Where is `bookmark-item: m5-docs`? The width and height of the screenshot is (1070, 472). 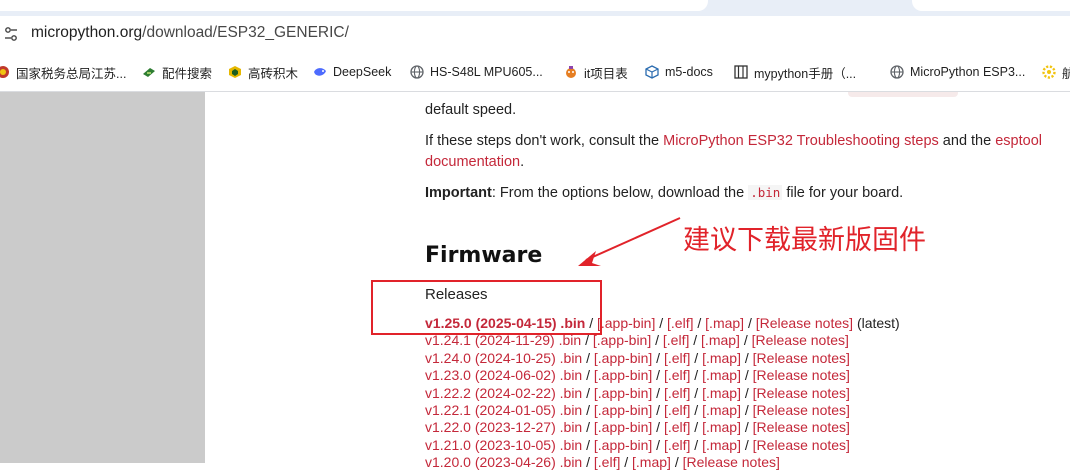 bookmark-item: m5-docs is located at coordinates (679, 72).